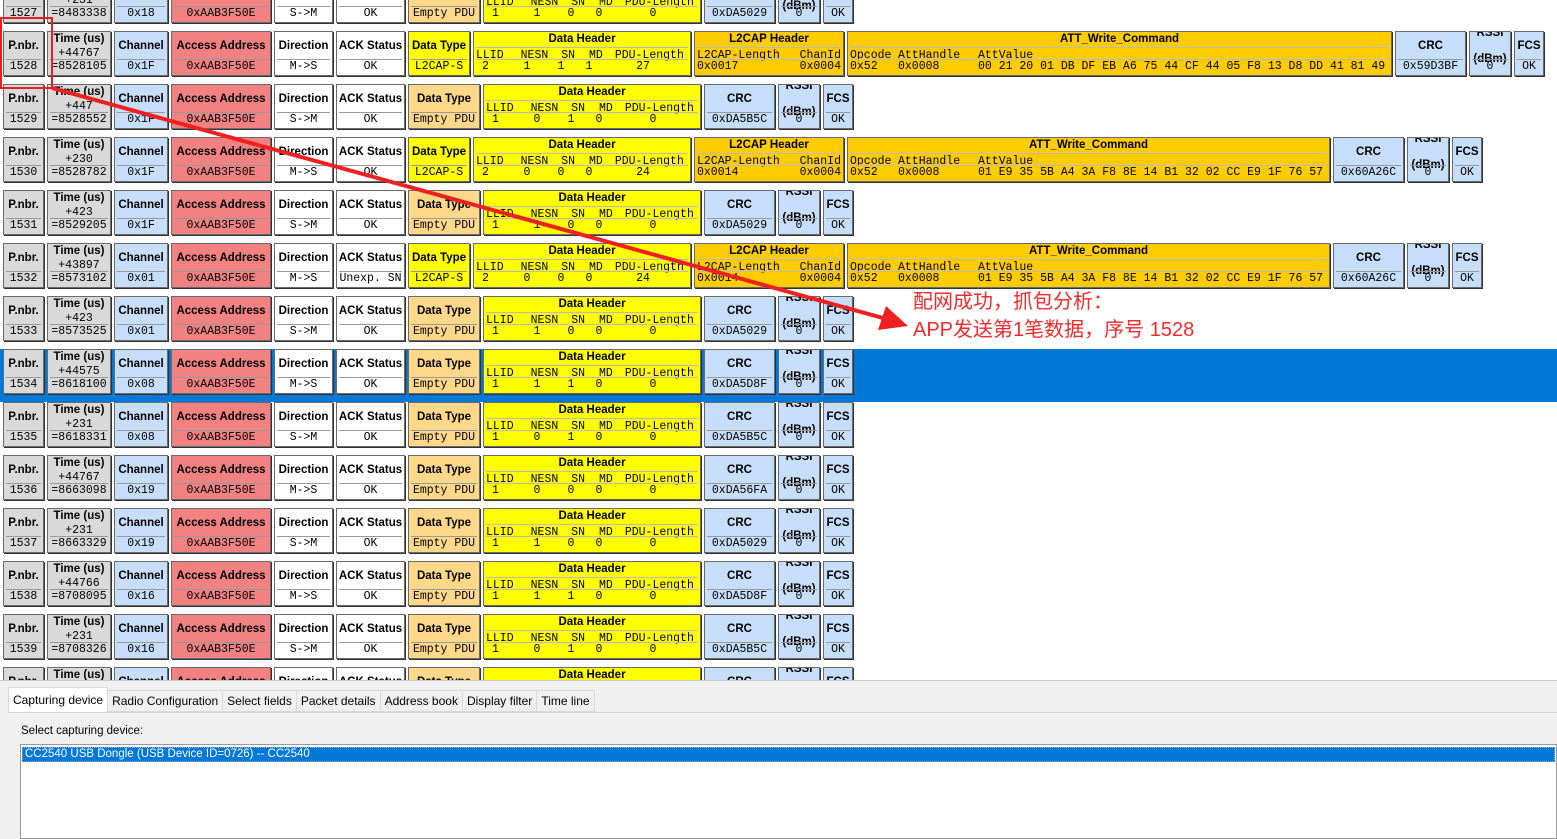 This screenshot has height=839, width=1557. Describe the element at coordinates (82, 731) in the screenshot. I see `select-device-label: Select capturing device:` at that location.